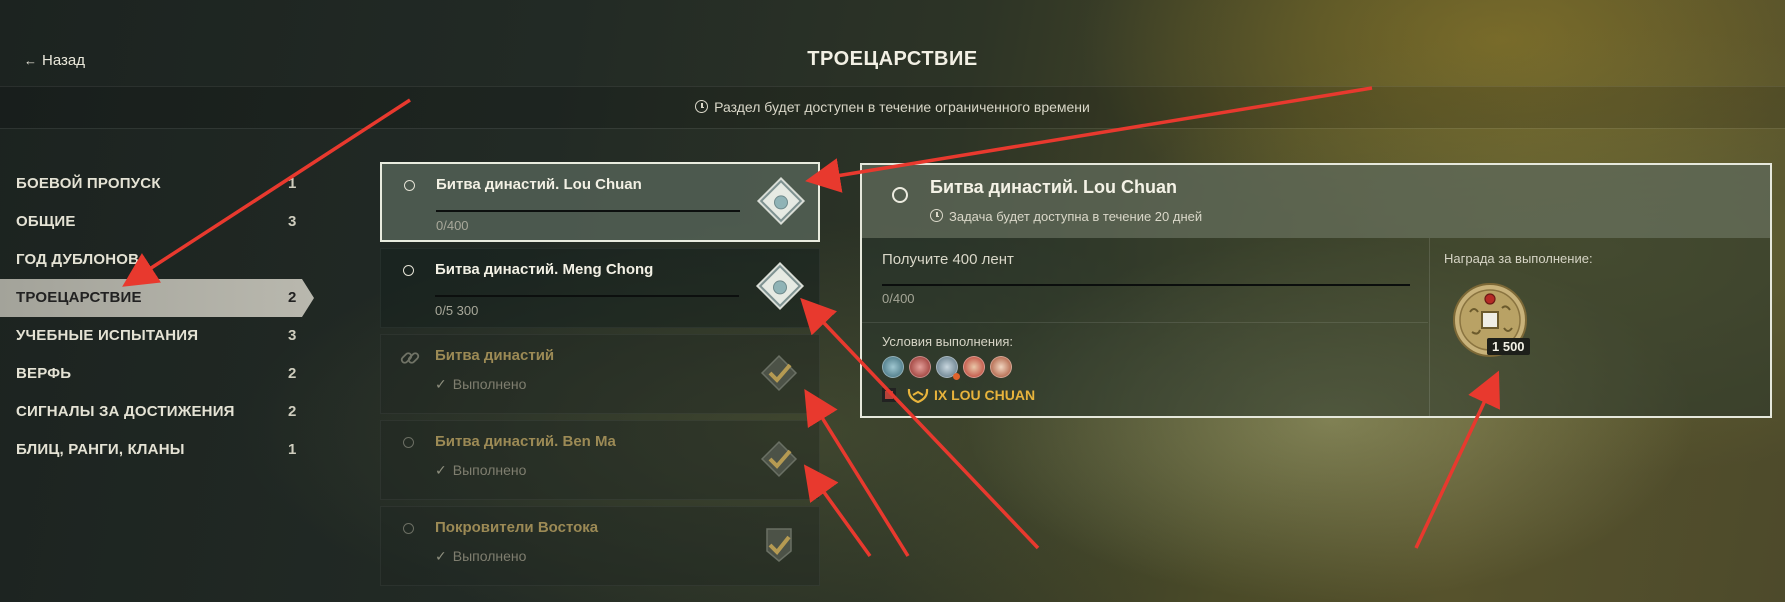 The image size is (1785, 602). Describe the element at coordinates (46, 221) in the screenshot. I see `sidebar-item-label: ОБЩИЕ` at that location.